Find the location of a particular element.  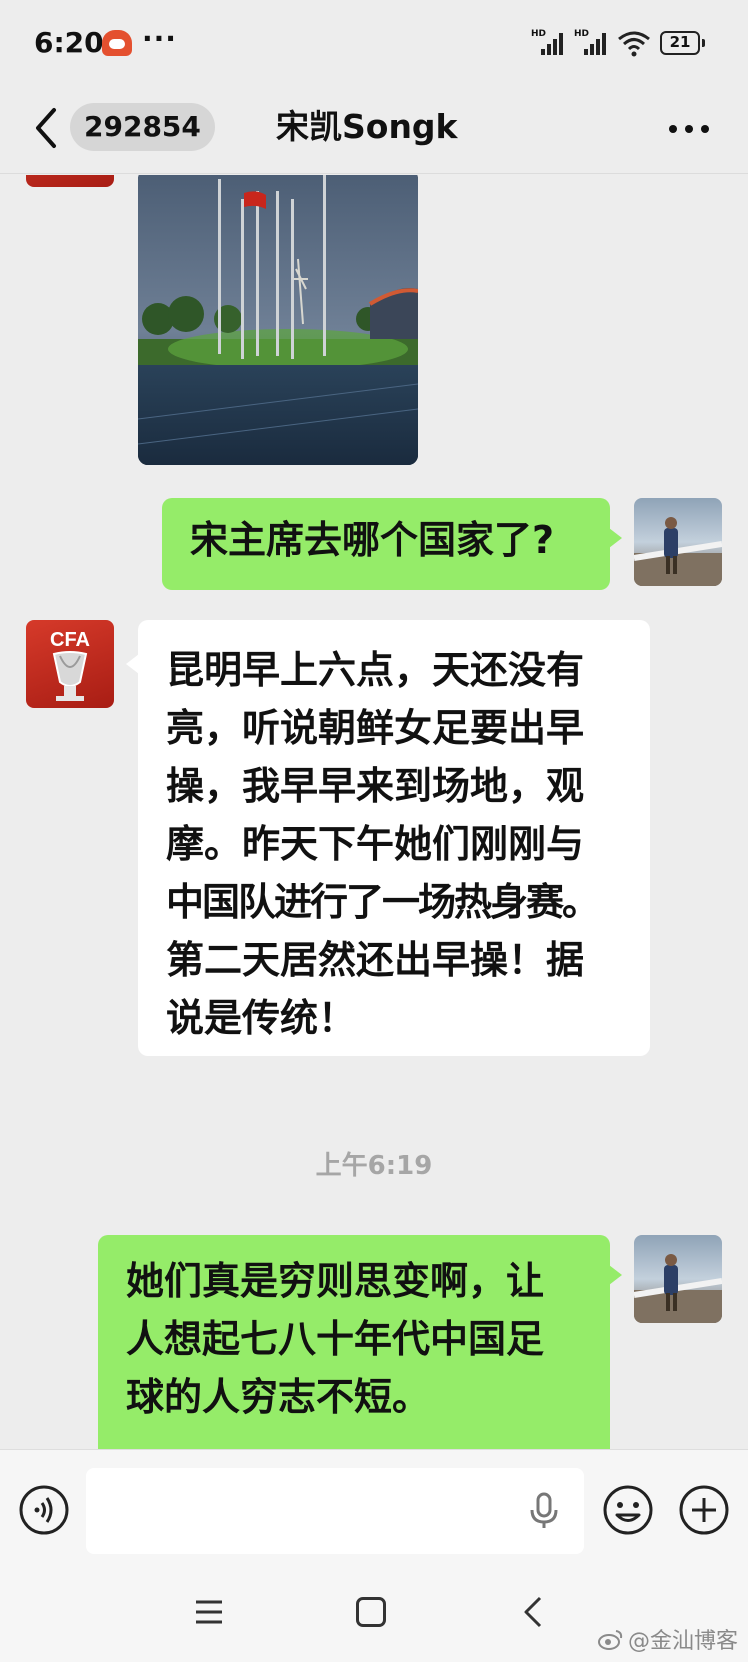

message-line: 人想起七八十年代中国足 is located at coordinates (335, 1339).